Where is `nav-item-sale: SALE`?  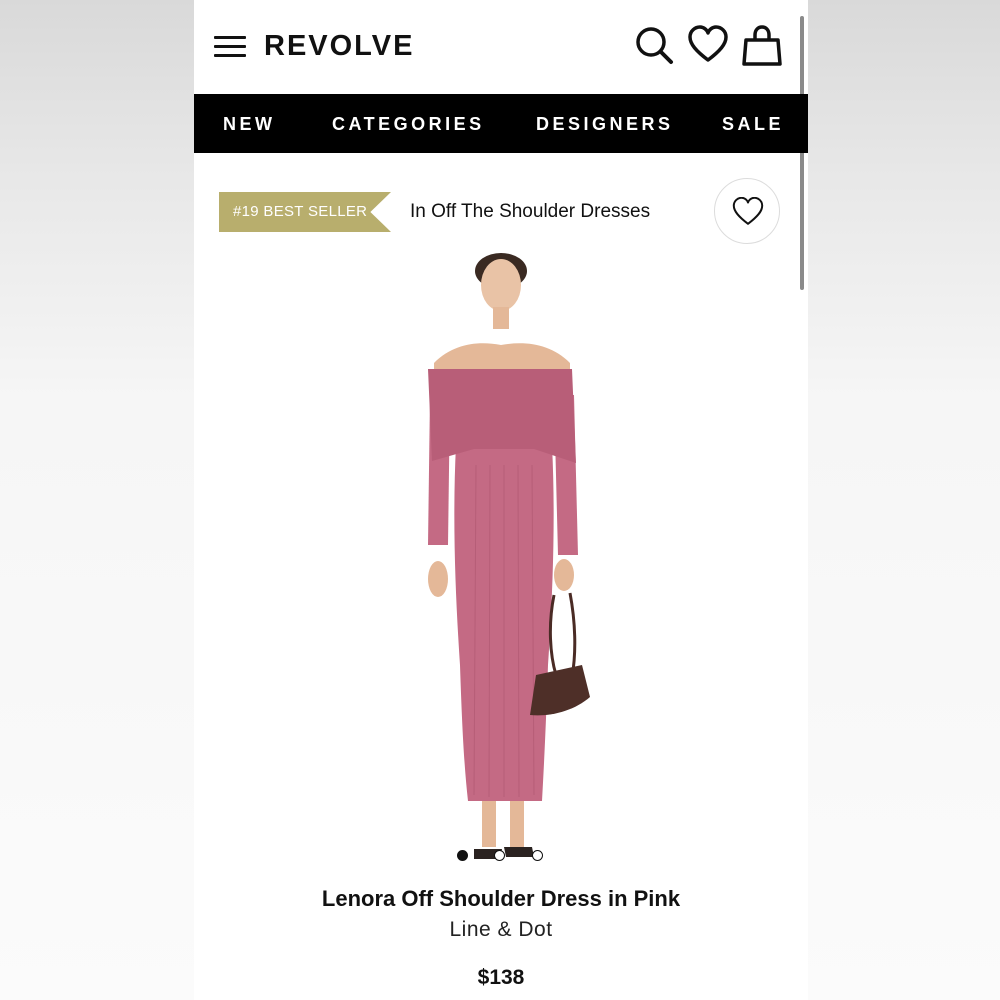 nav-item-sale: SALE is located at coordinates (753, 123).